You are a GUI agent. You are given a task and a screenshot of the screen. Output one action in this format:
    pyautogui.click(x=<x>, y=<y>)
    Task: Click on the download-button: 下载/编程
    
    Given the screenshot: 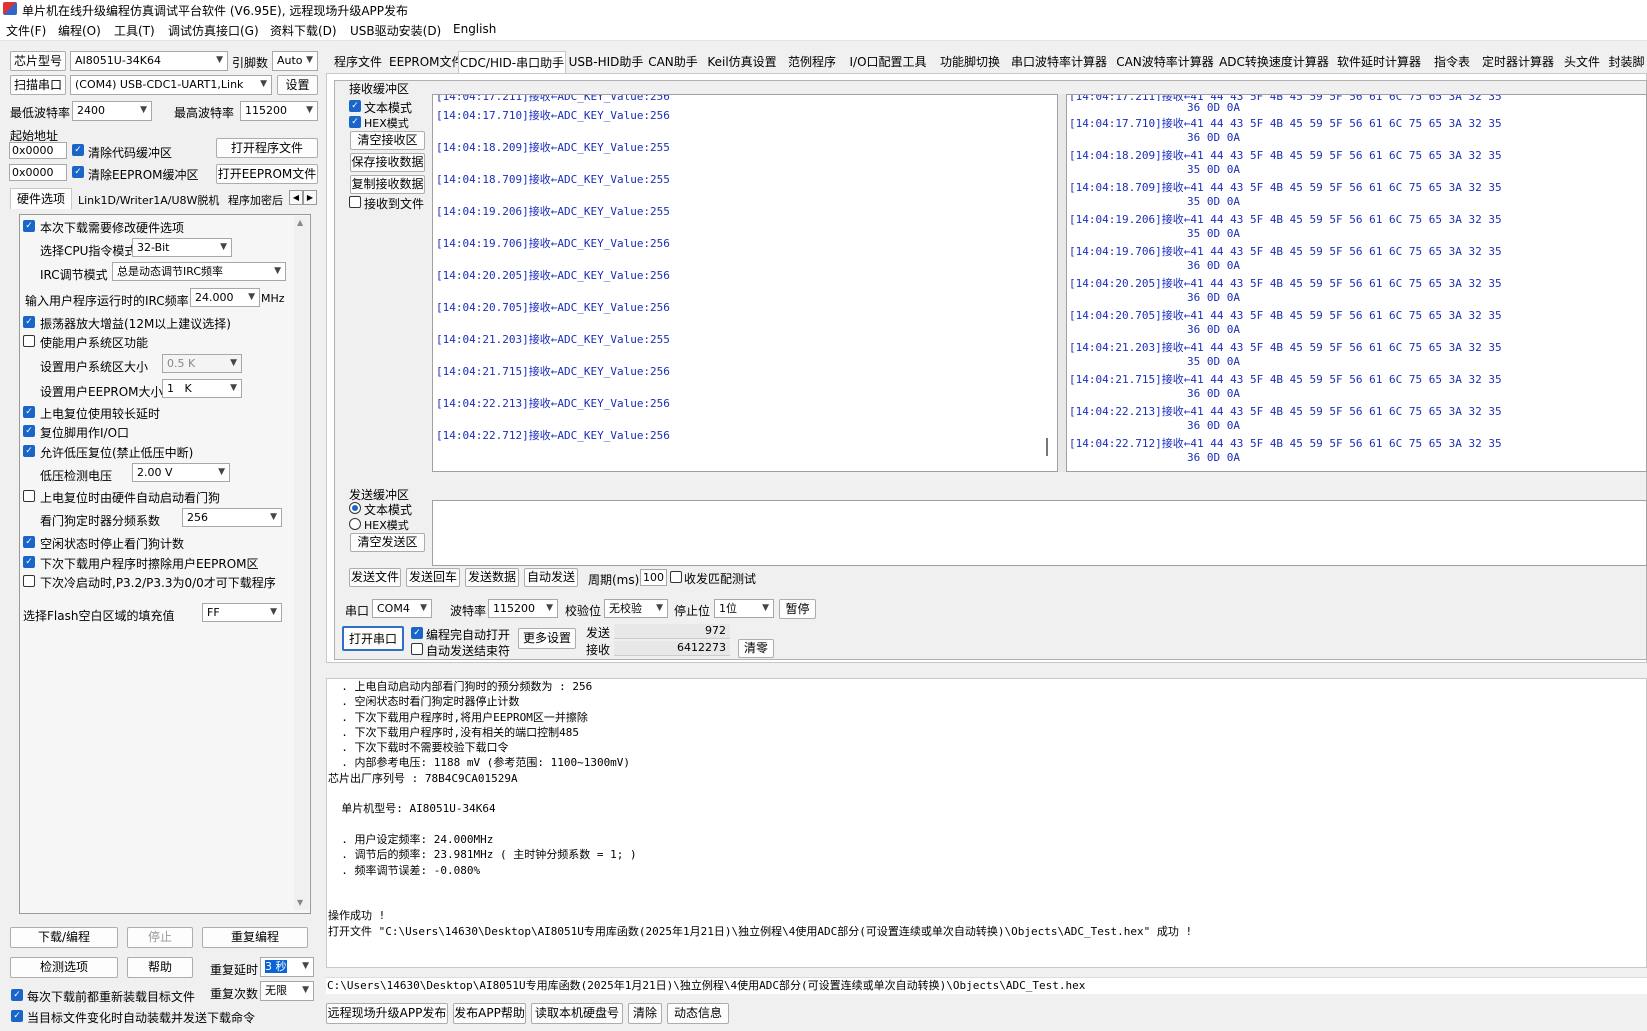 What is the action you would take?
    pyautogui.click(x=64, y=937)
    